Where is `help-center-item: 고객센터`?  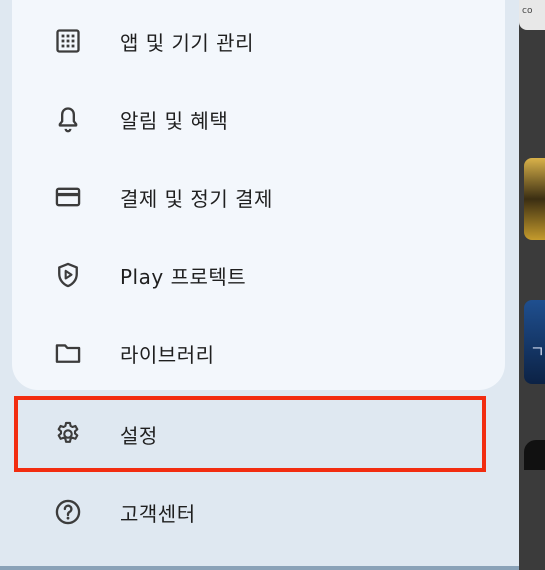 help-center-item: 고객센터 is located at coordinates (258, 512).